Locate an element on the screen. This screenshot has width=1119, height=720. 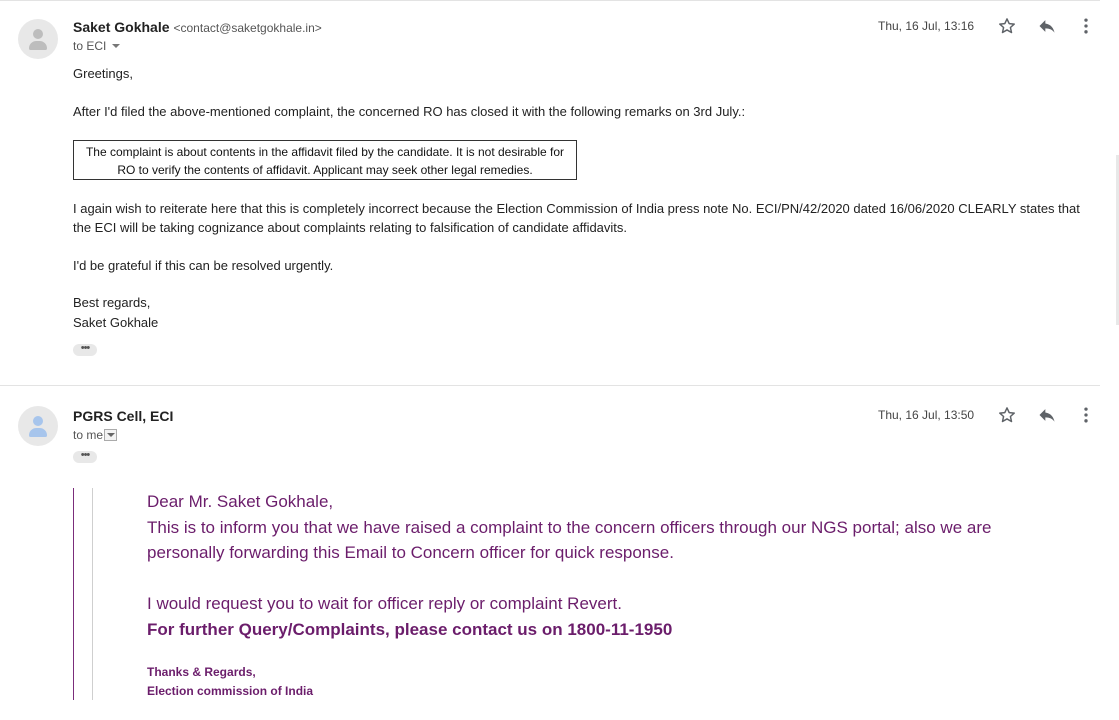
message-divider is located at coordinates (550, 385).